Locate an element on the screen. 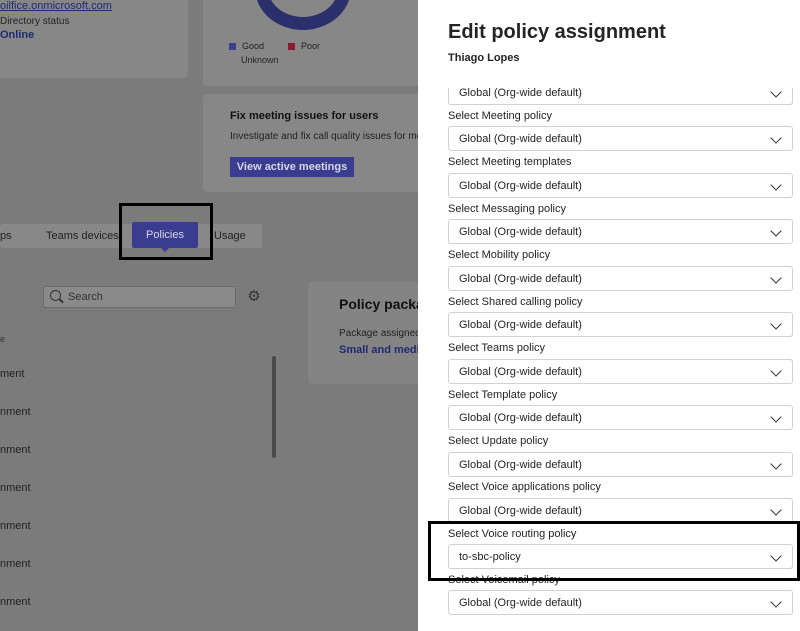 The image size is (800, 631). panel-user-name: Thiago Lopes is located at coordinates (484, 58).